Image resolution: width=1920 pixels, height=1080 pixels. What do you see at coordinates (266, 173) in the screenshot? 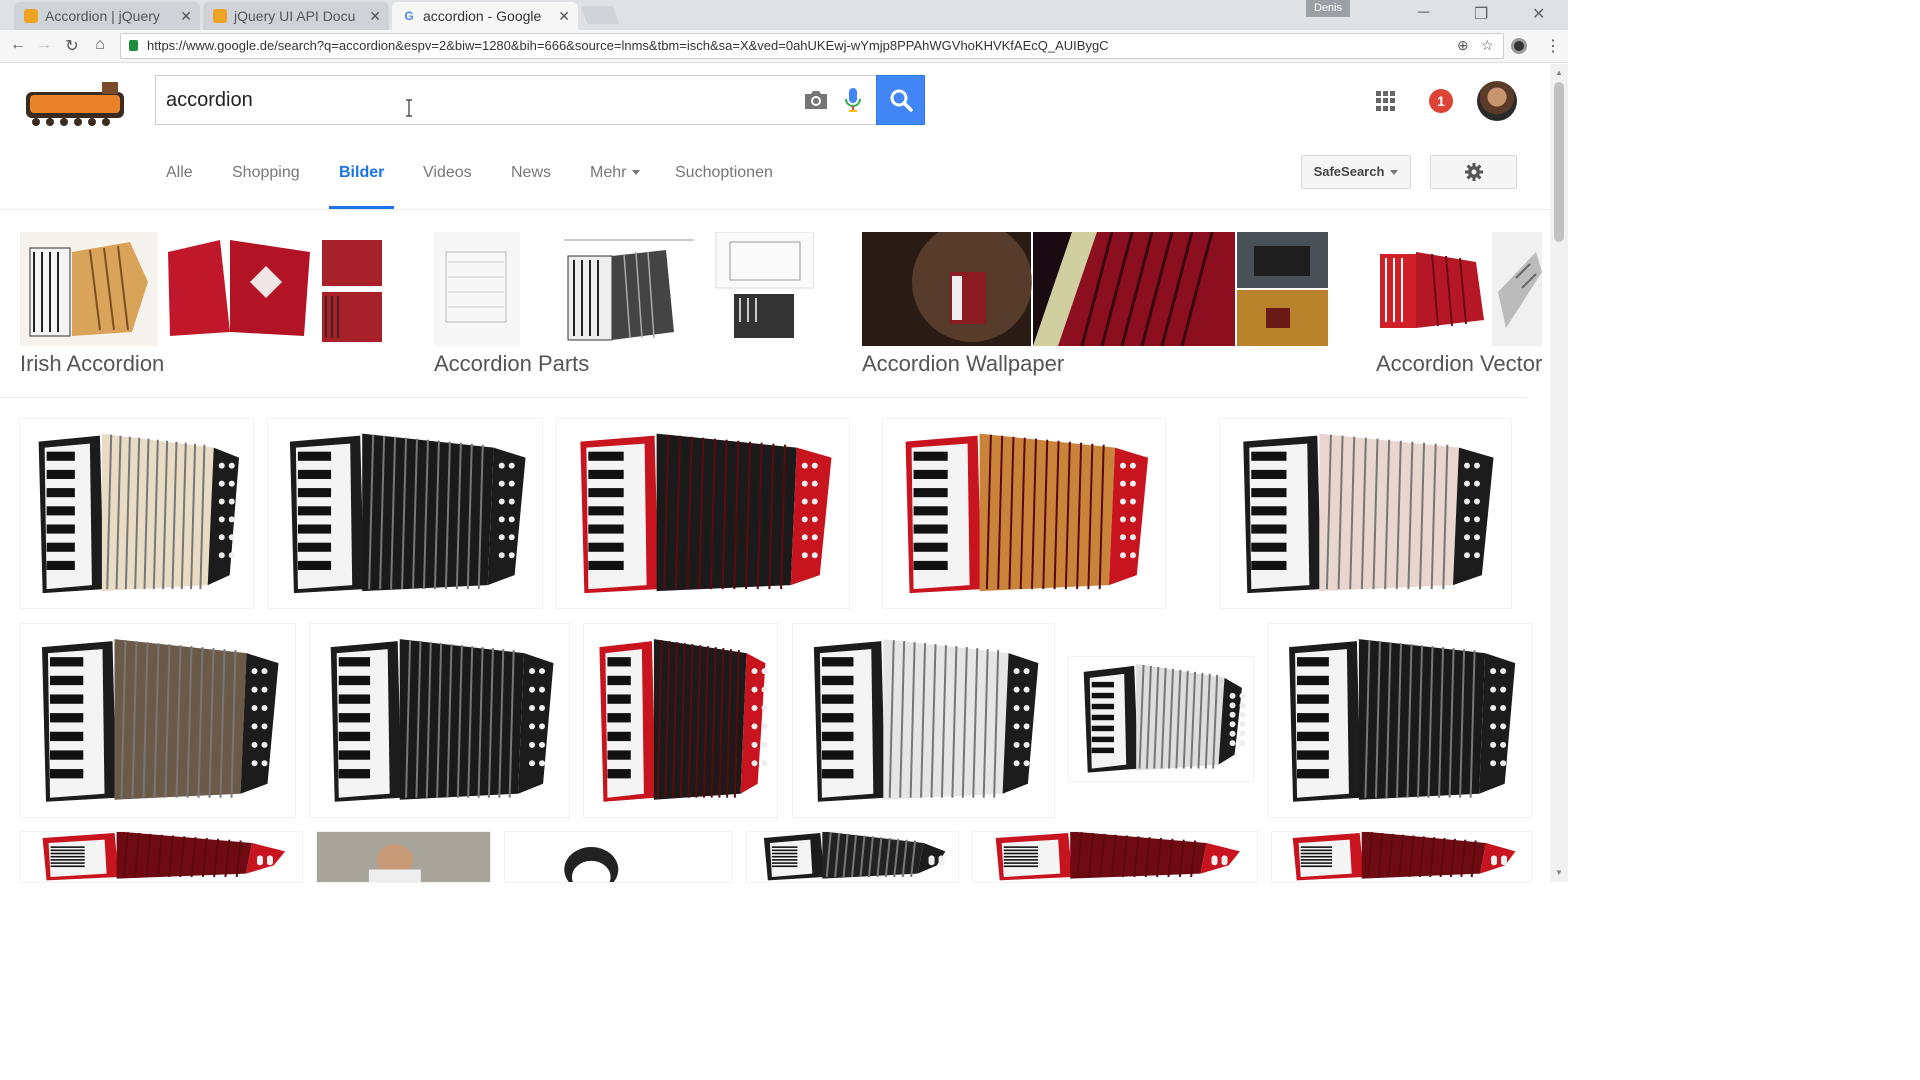
I see `tab-shopping: Shopping` at bounding box center [266, 173].